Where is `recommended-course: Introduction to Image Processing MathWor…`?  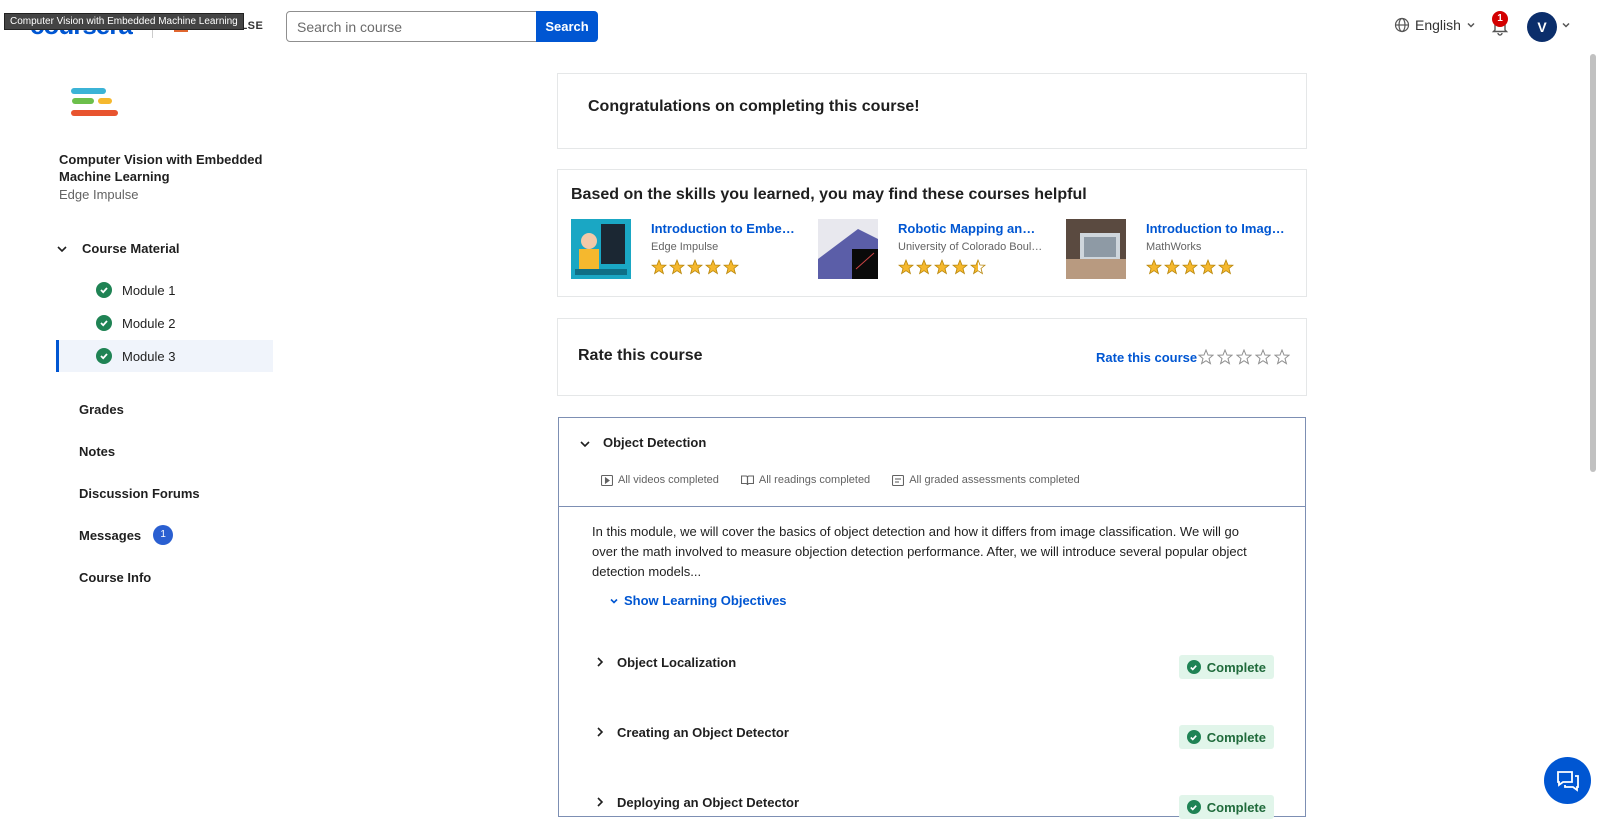
recommended-course: Introduction to Image Processing MathWor… is located at coordinates (1181, 250).